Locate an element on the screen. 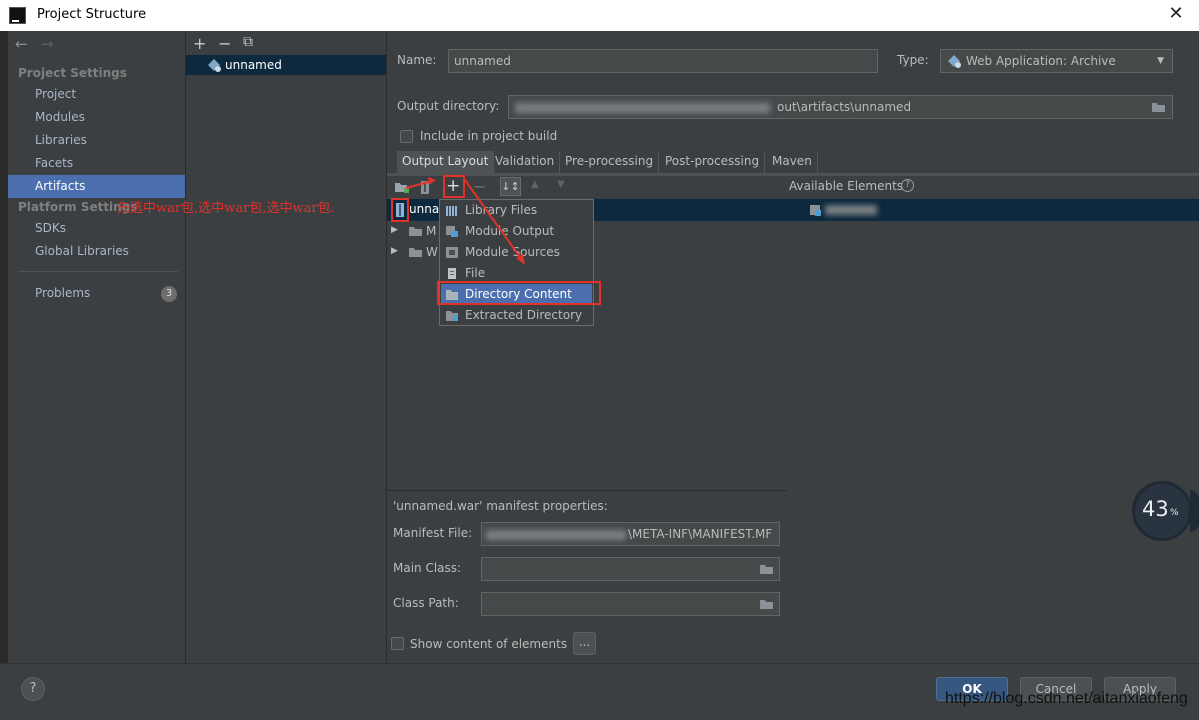 This screenshot has height=720, width=1199. back-arrow-icon: ← is located at coordinates (21, 44).